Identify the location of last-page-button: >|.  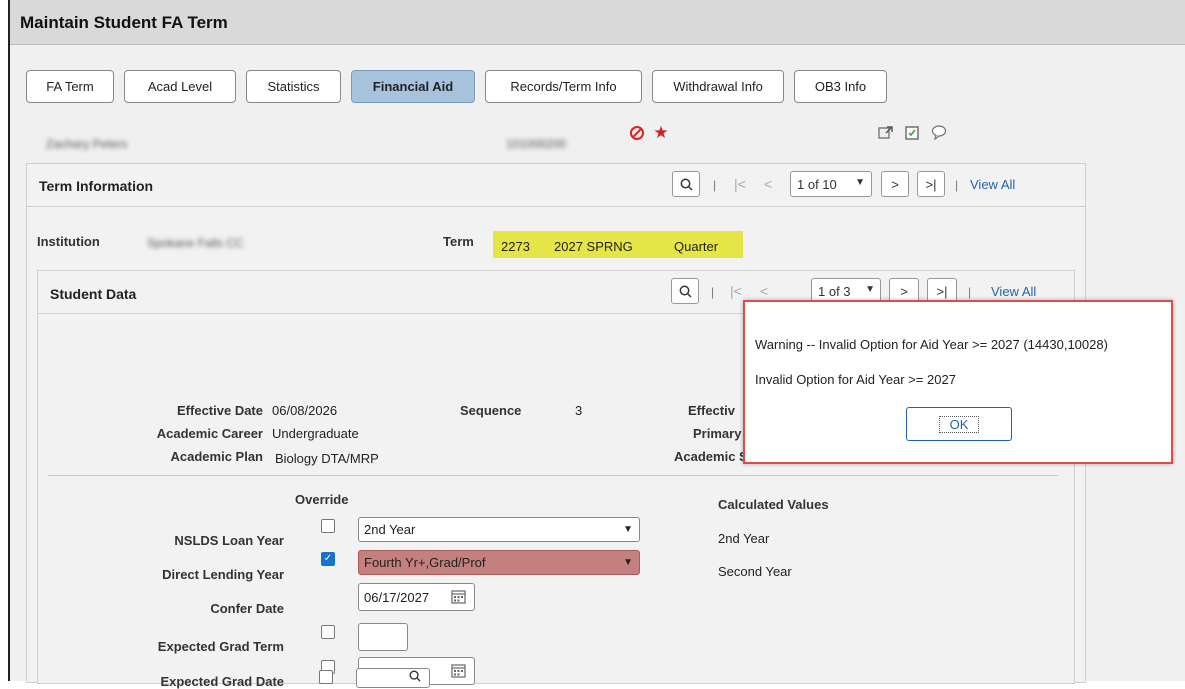
(931, 184).